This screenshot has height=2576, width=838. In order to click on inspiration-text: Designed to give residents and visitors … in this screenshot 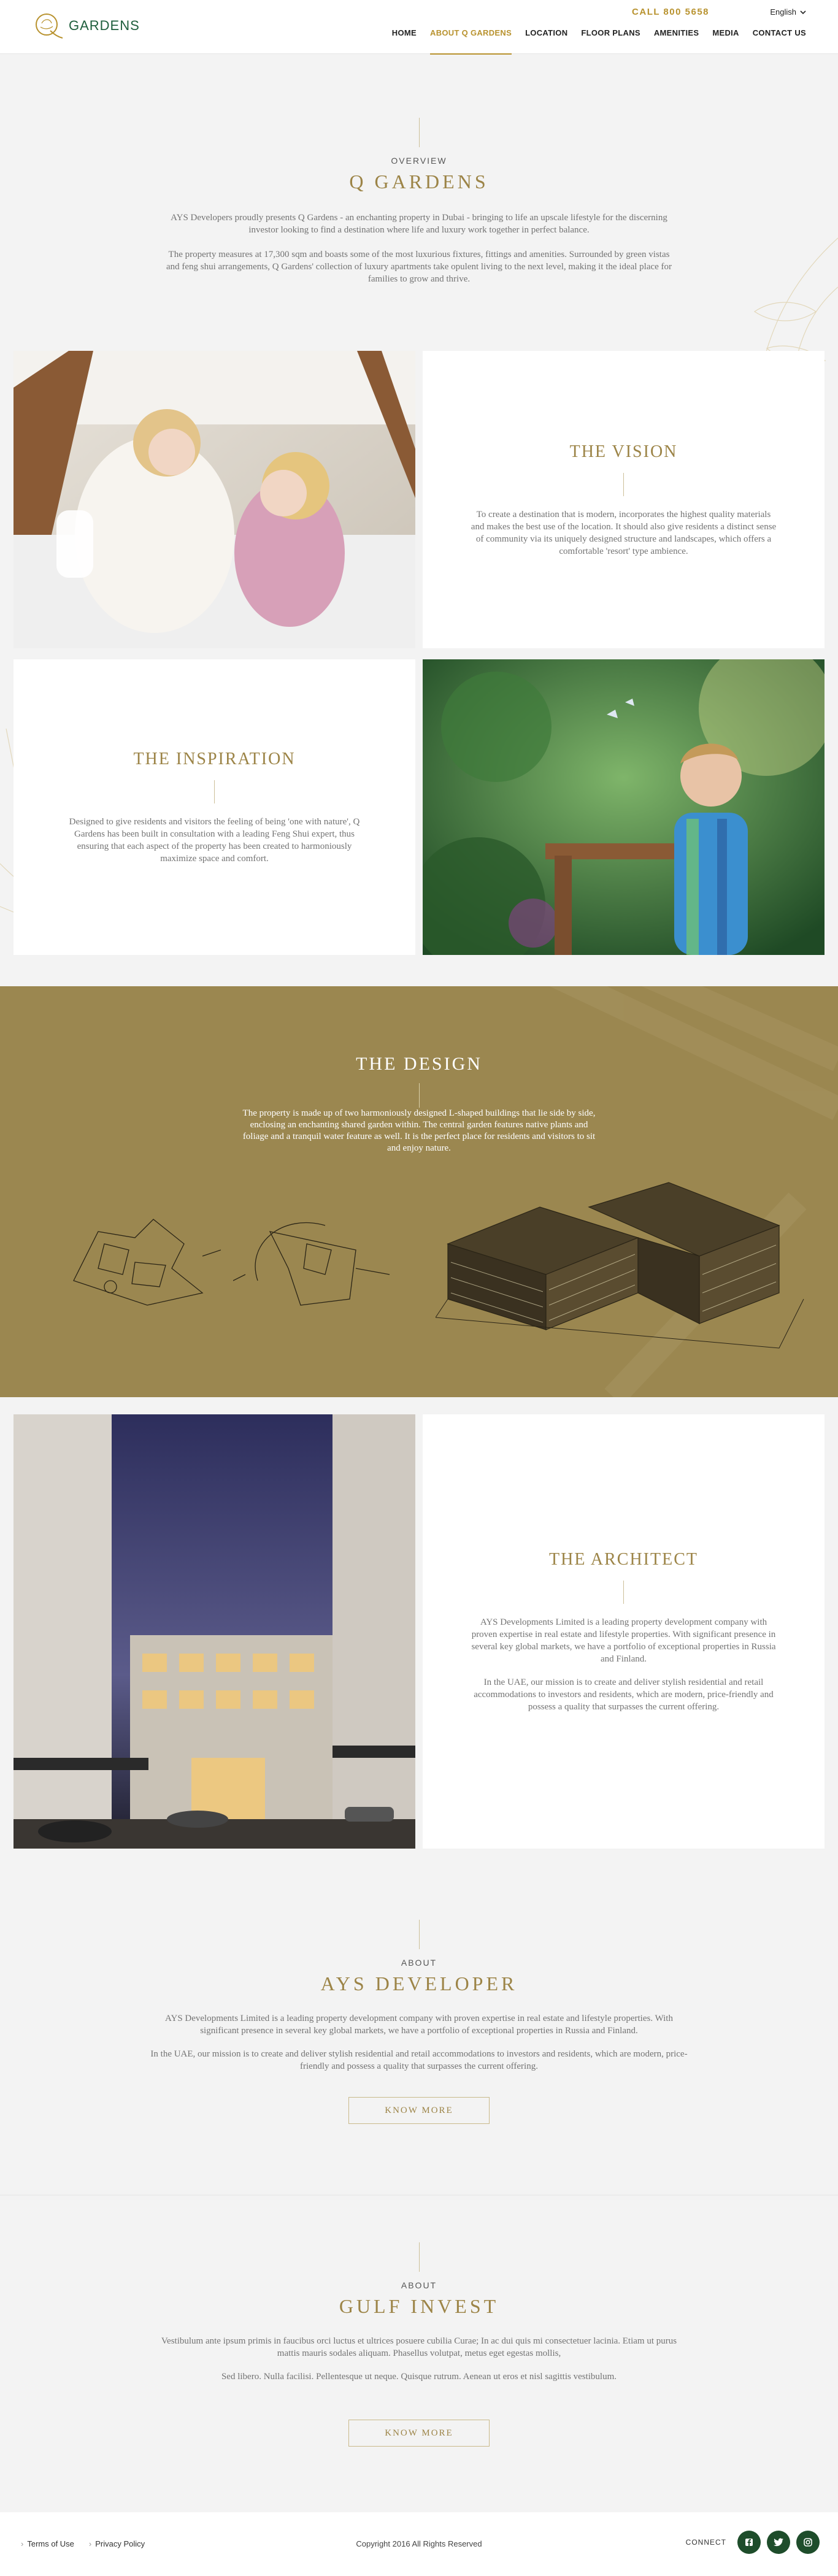, I will do `click(214, 840)`.